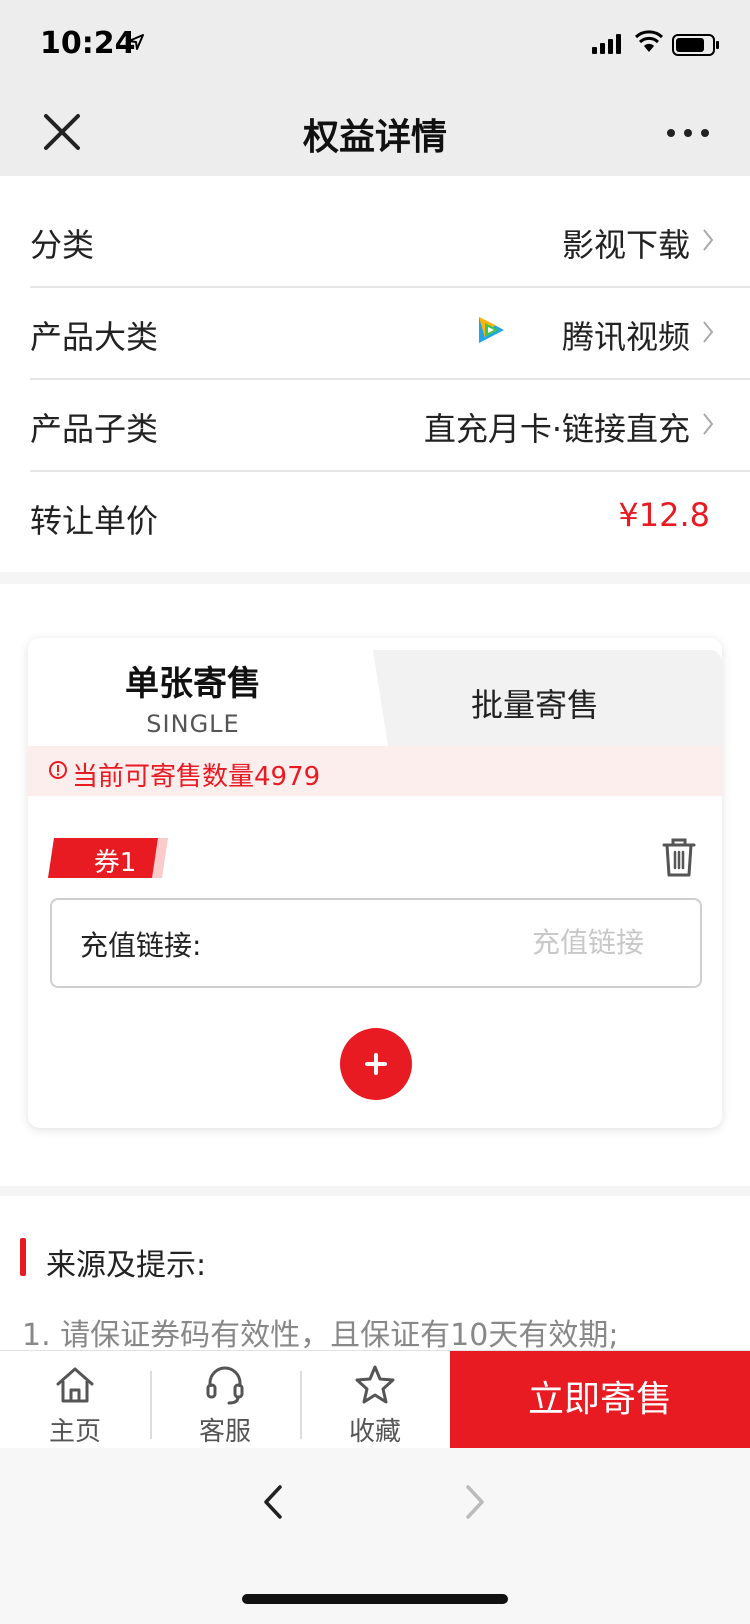 Image resolution: width=750 pixels, height=1624 pixels. What do you see at coordinates (273, 1502) in the screenshot?
I see `back-icon` at bounding box center [273, 1502].